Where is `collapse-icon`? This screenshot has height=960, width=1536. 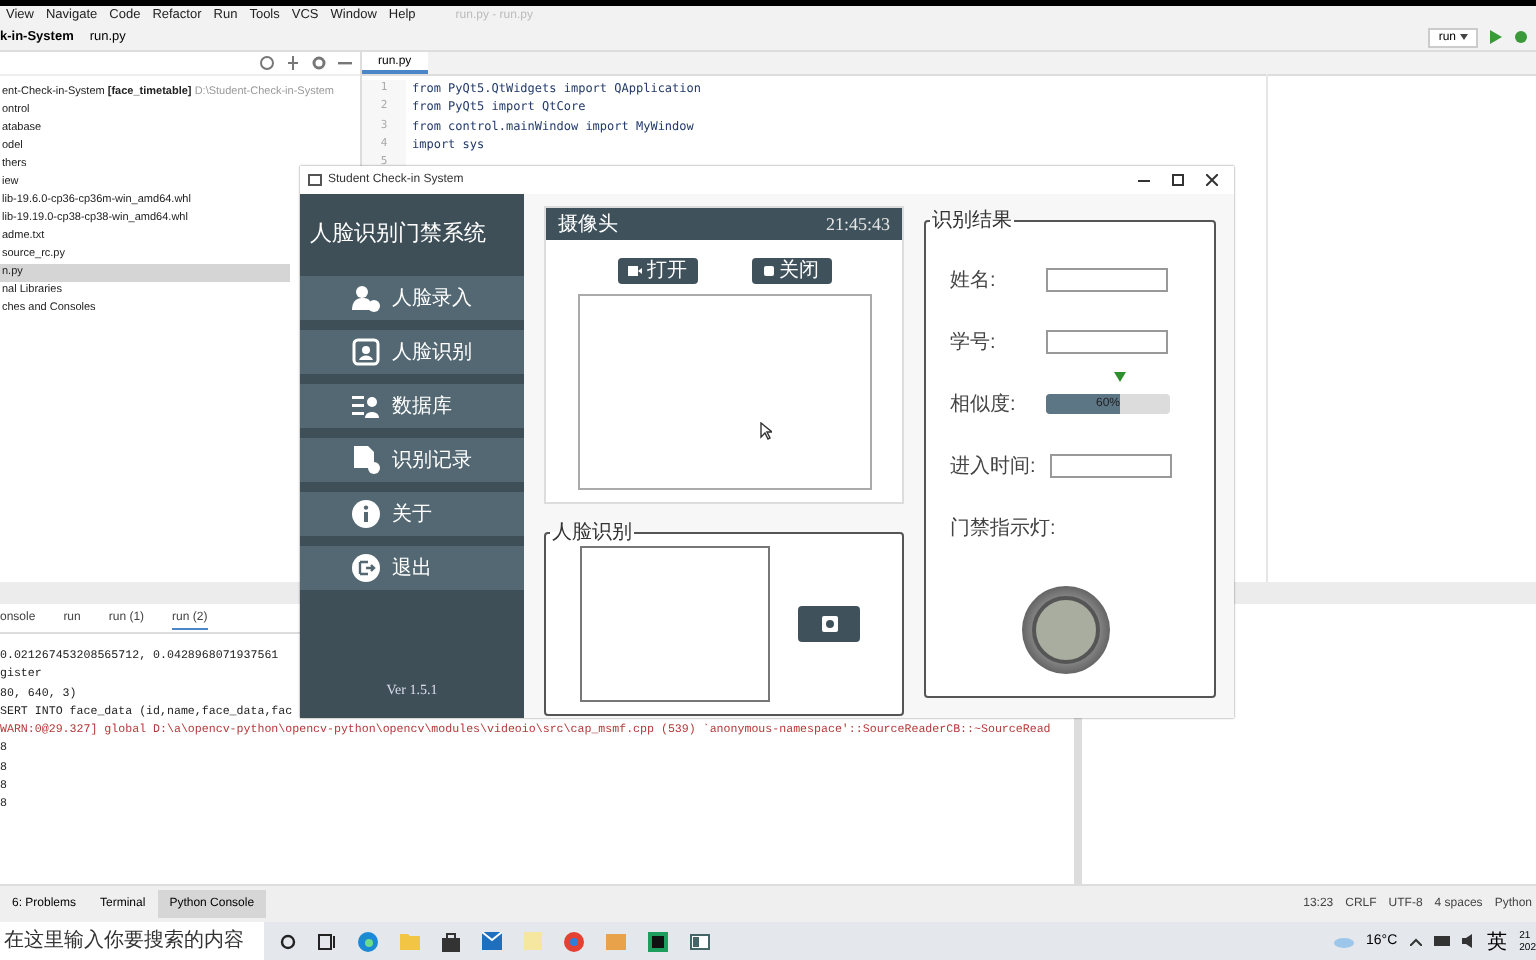
collapse-icon is located at coordinates (293, 63).